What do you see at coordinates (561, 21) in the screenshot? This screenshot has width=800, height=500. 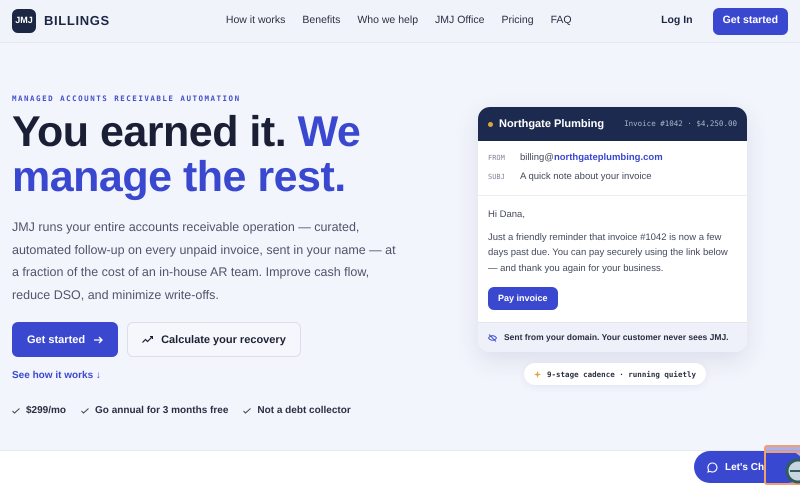 I see `nav-link: FAQ` at bounding box center [561, 21].